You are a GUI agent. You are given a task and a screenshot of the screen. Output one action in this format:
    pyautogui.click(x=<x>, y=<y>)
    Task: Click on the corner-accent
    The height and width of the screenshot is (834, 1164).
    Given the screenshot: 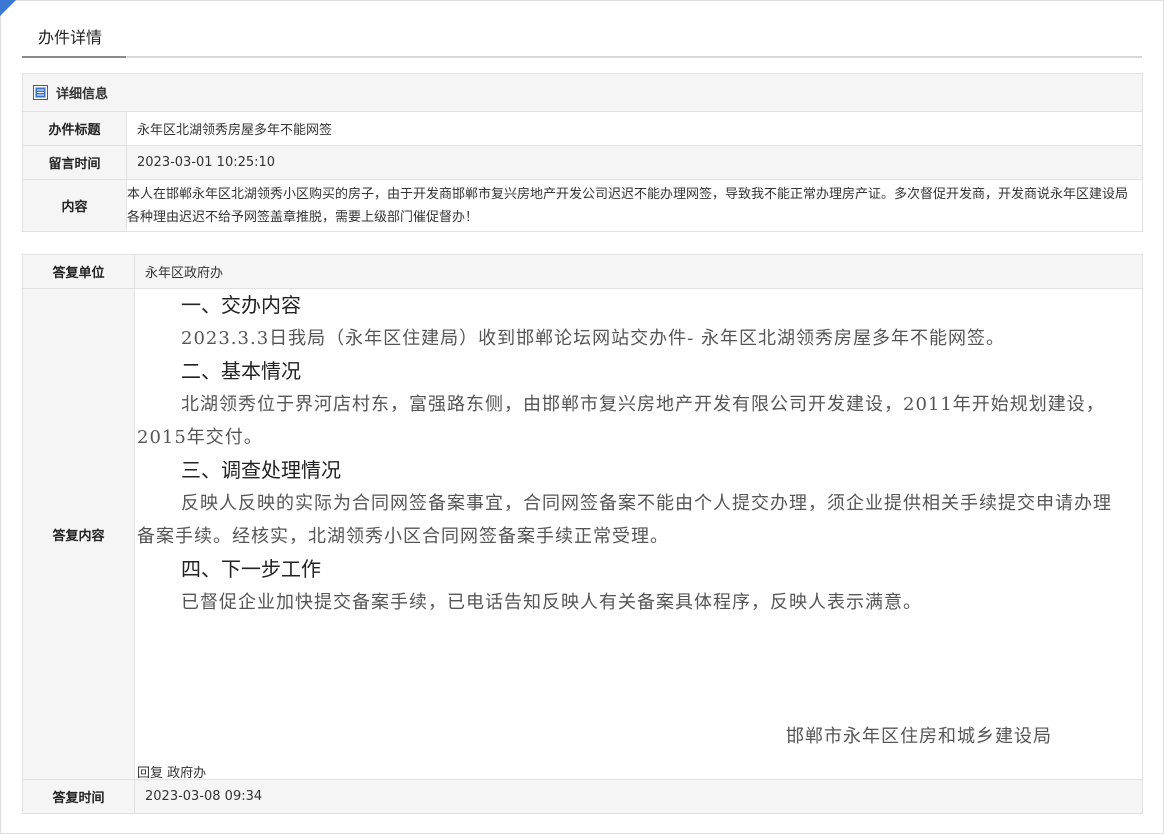 What is the action you would take?
    pyautogui.click(x=8, y=8)
    